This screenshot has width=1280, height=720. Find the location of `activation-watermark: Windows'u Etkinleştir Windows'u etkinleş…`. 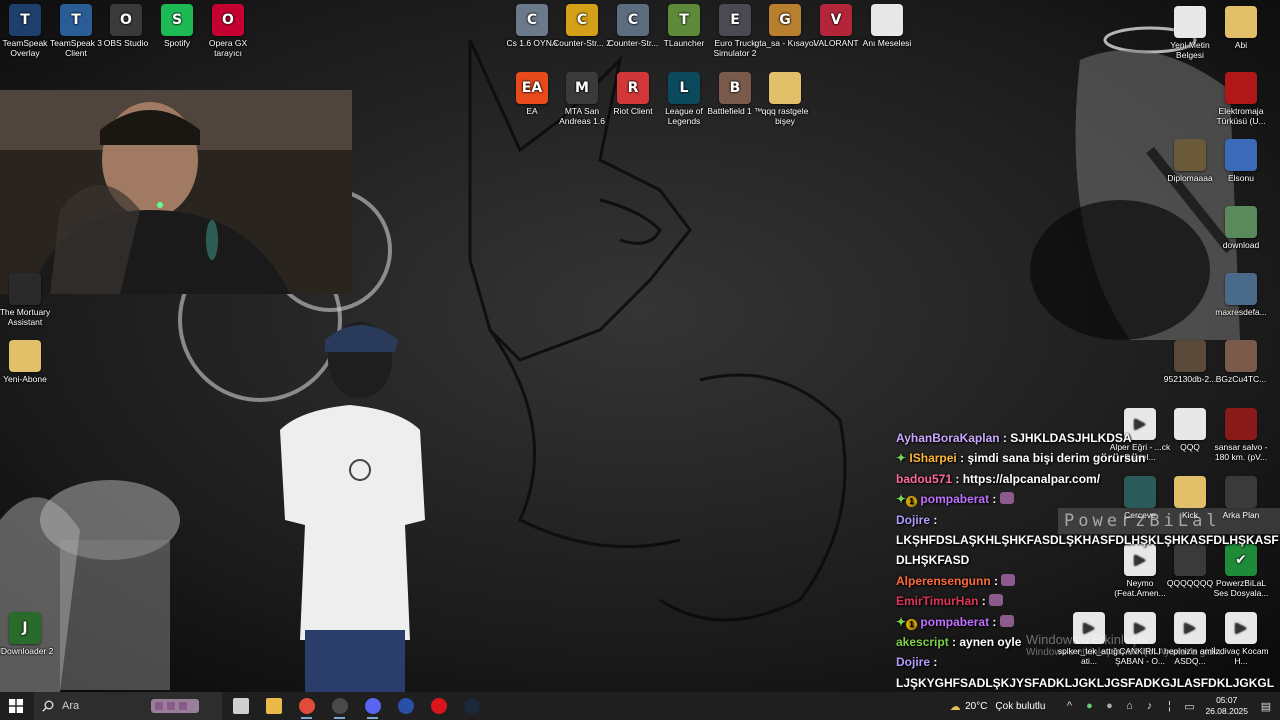

activation-watermark: Windows'u Etkinleştir Windows'u etkinleş… is located at coordinates (1125, 645).